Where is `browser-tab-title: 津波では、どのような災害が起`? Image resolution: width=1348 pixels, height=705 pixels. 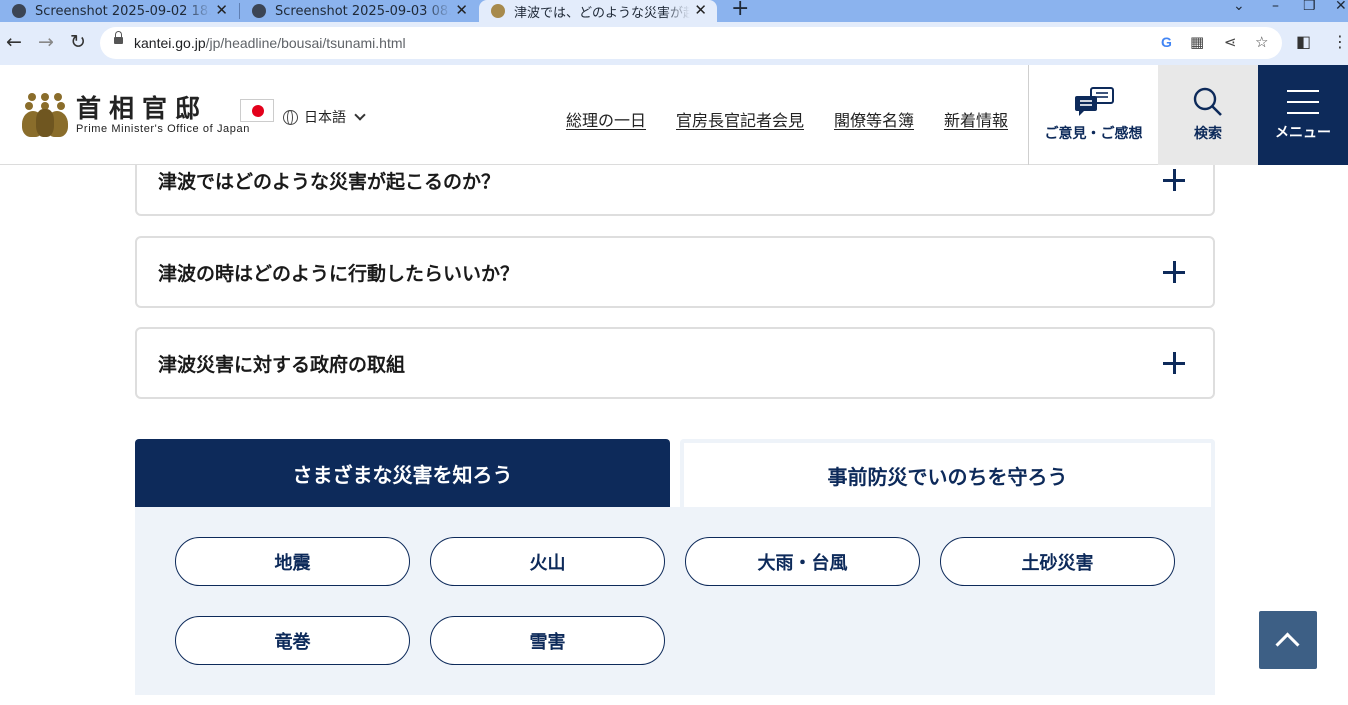
browser-tab-title: 津波では、どのような災害が起 is located at coordinates (602, 13).